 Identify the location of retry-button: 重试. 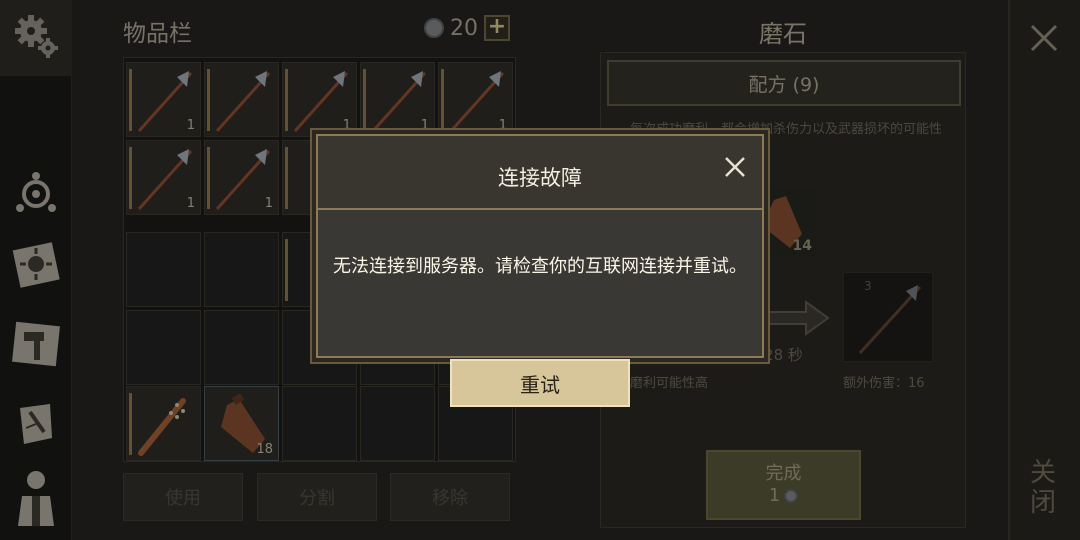
(540, 383).